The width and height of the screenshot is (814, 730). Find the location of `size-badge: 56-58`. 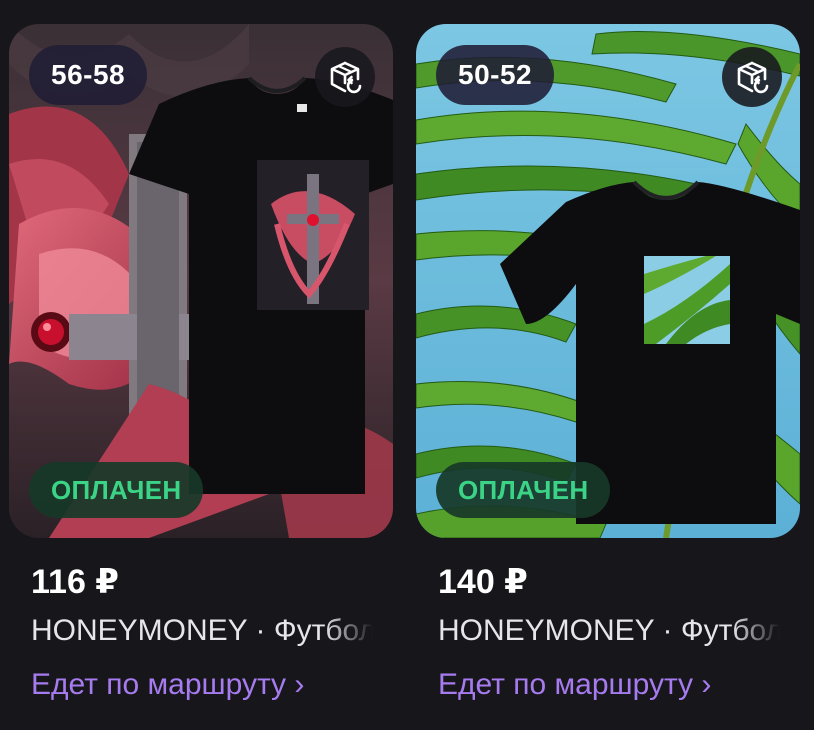

size-badge: 56-58 is located at coordinates (88, 75).